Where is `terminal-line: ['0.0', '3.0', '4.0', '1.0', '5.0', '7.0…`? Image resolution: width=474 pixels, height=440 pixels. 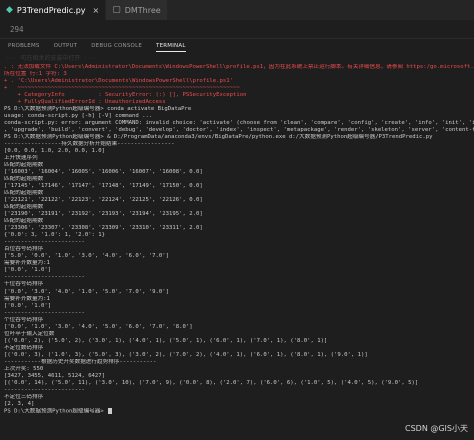 terminal-line: ['0.0', '3.0', '4.0', '1.0', '5.0', '7.0… is located at coordinates (87, 291).